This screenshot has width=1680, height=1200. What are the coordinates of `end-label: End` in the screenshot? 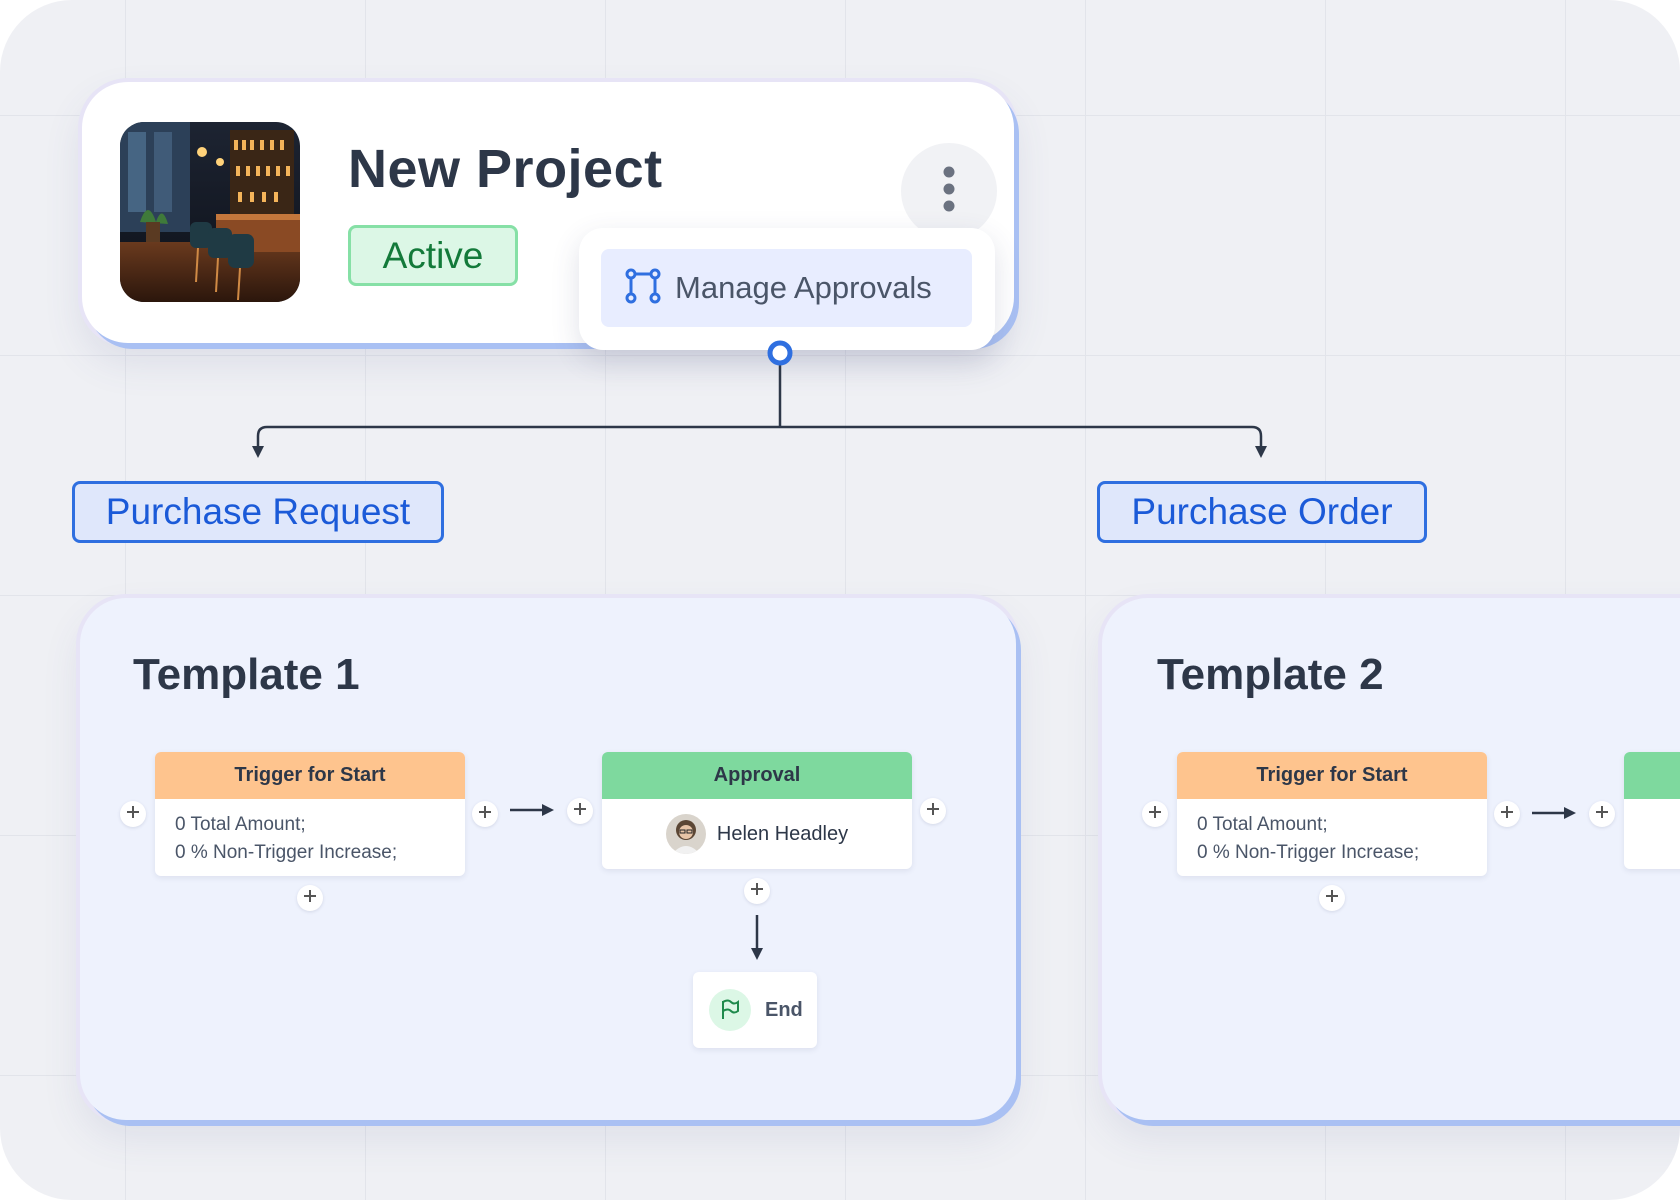 It's located at (784, 1009).